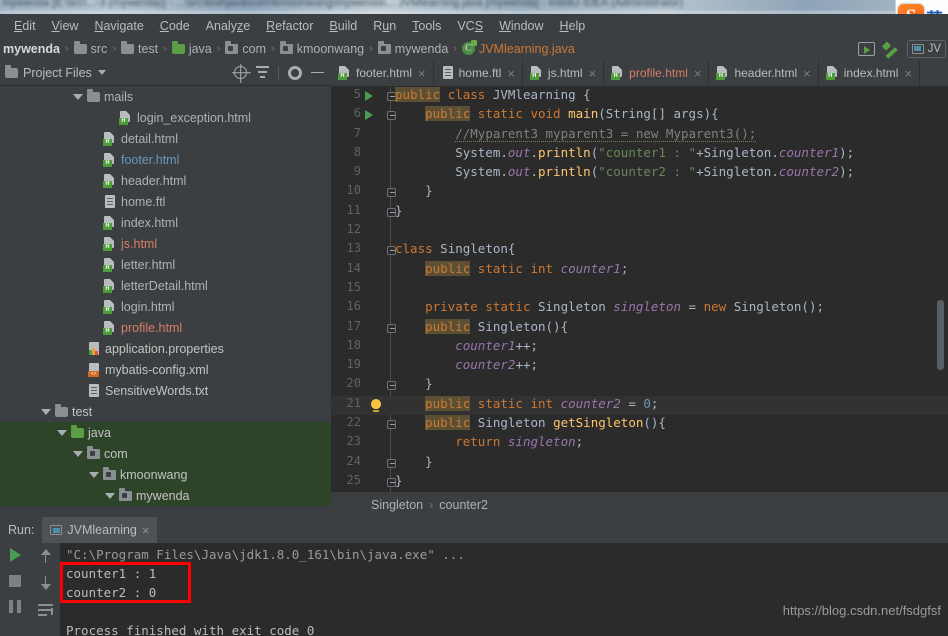 The image size is (948, 636). What do you see at coordinates (139, 48) in the screenshot?
I see `breadcrumb-item-test: test` at bounding box center [139, 48].